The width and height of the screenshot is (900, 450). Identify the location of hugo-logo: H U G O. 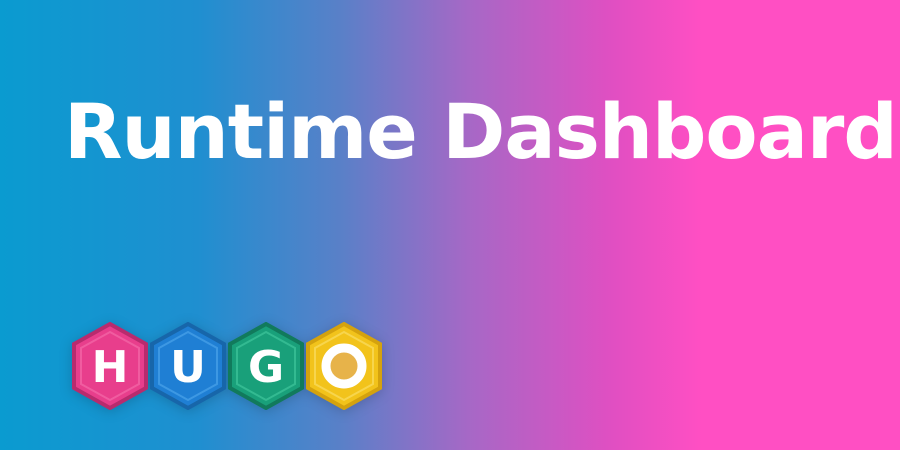
(230, 366).